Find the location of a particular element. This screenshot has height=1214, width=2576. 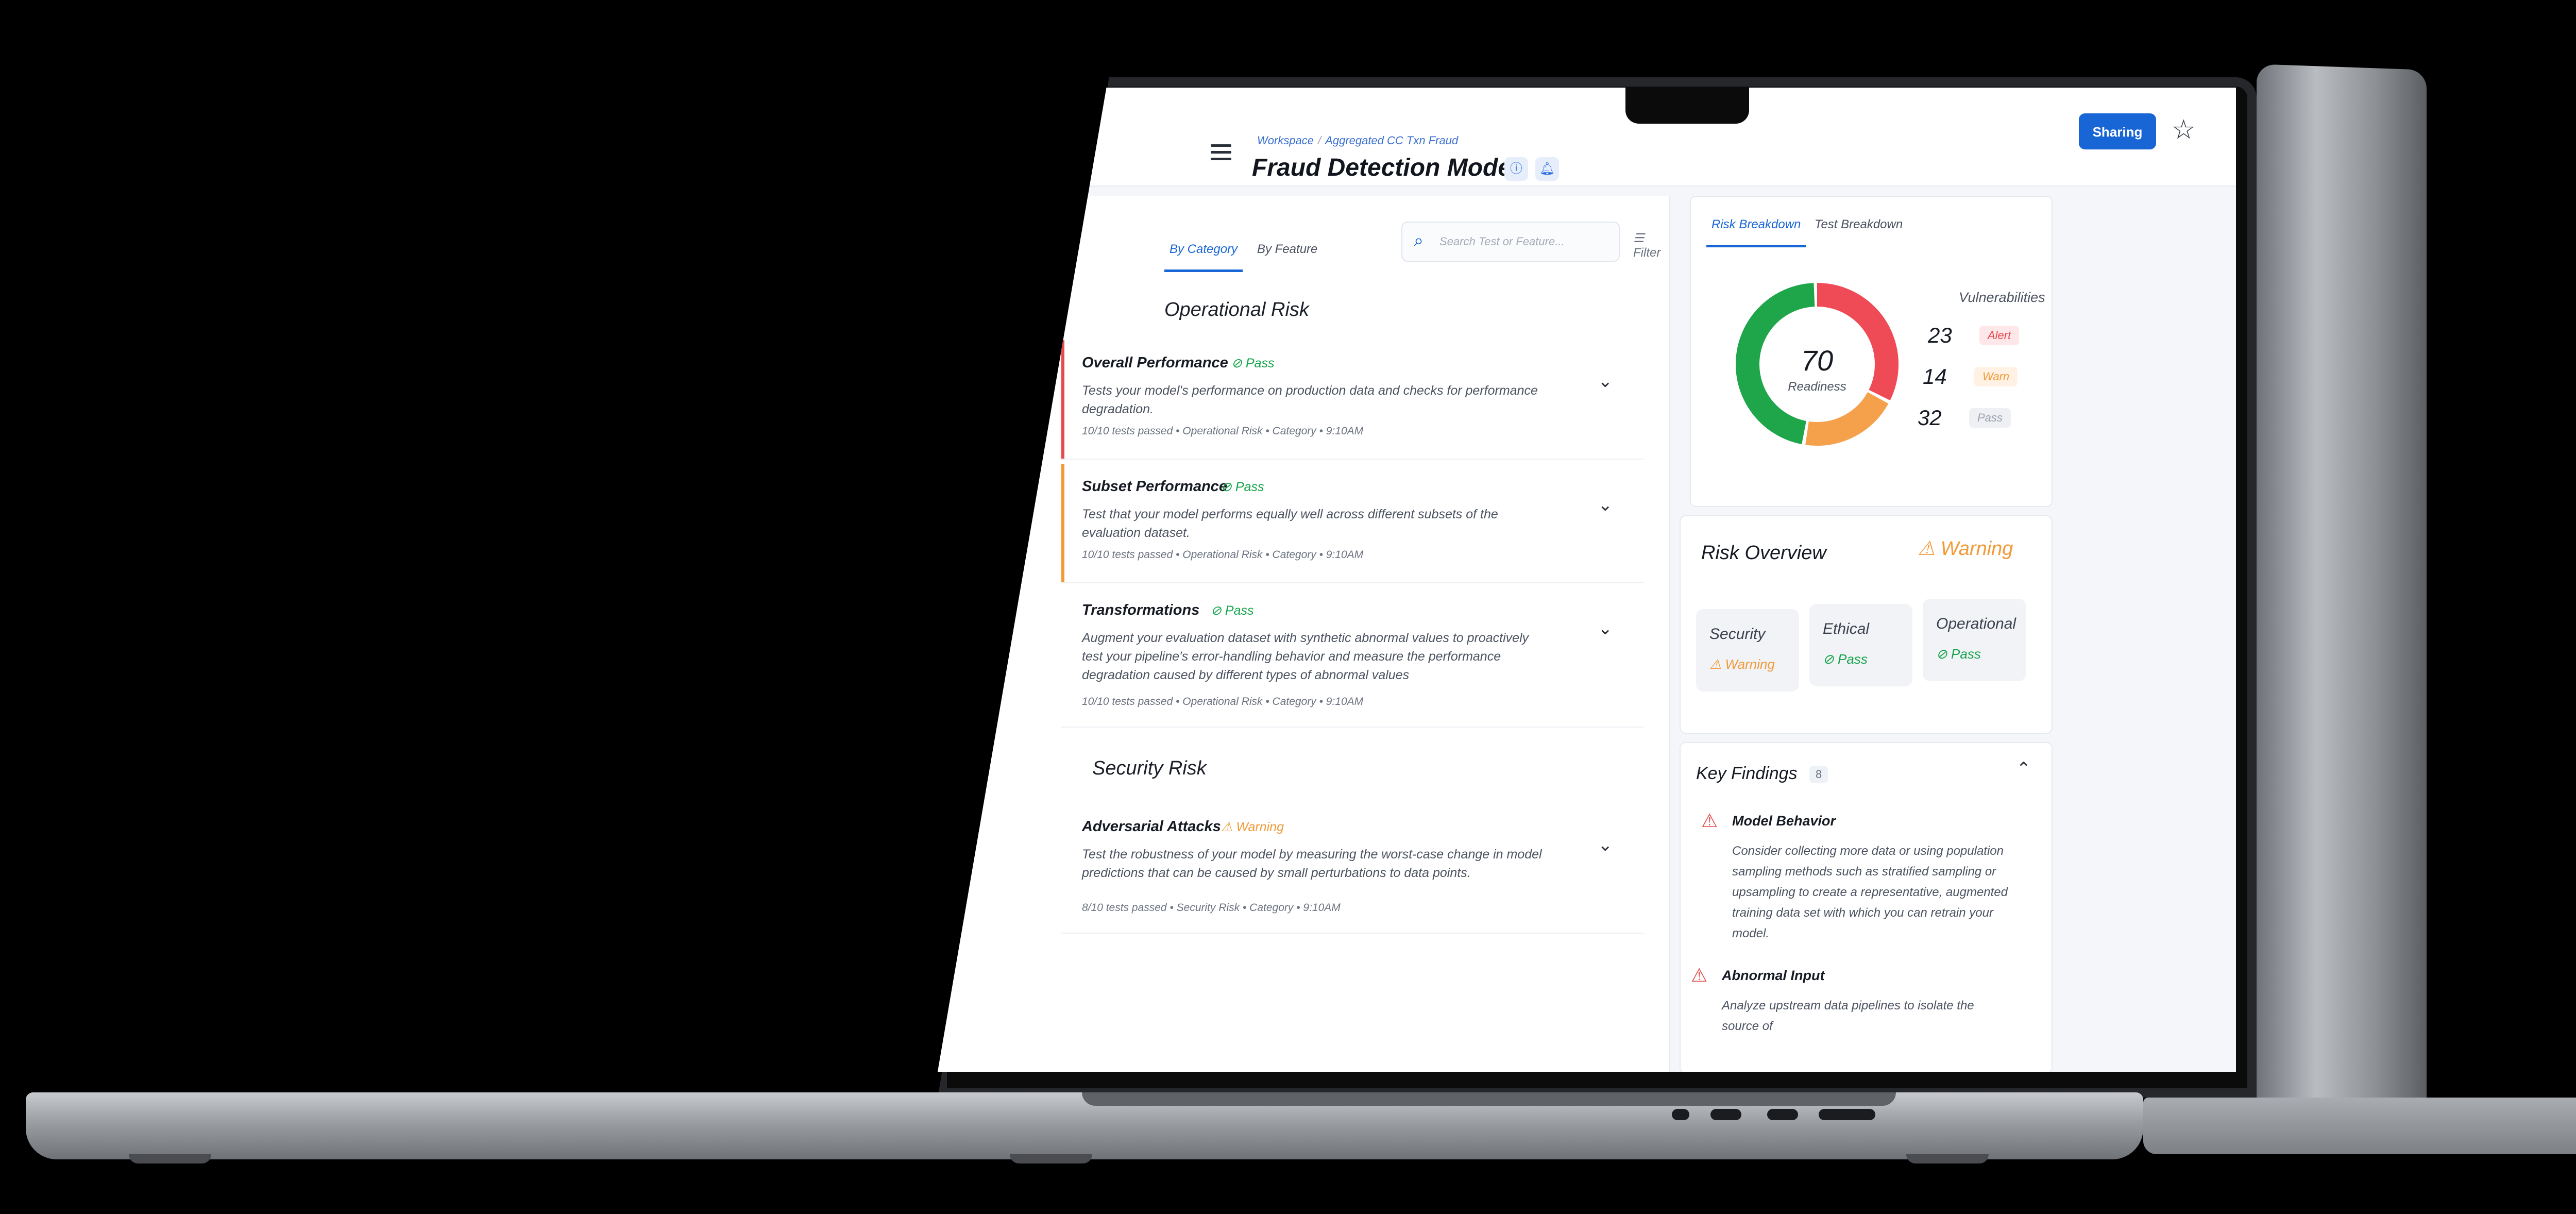

breadcrumb-workspace: Workspace is located at coordinates (1285, 140).